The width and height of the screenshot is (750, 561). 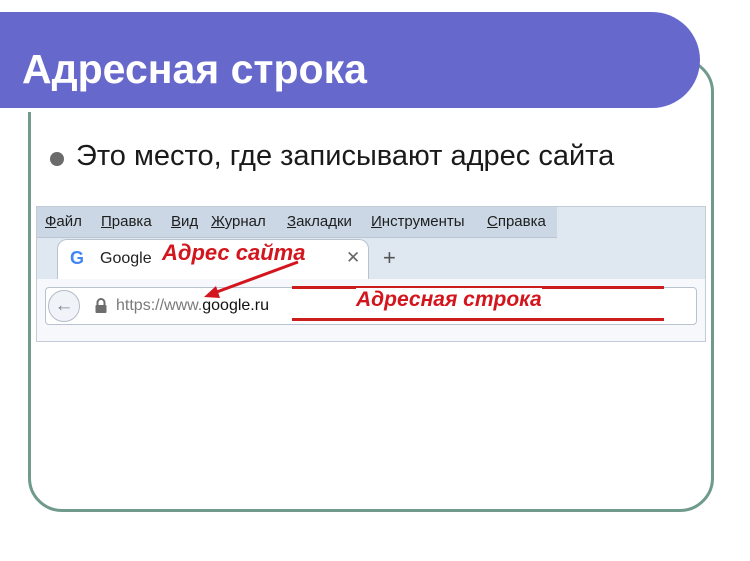 What do you see at coordinates (238, 221) in the screenshot?
I see `menu-item-history: Журнал` at bounding box center [238, 221].